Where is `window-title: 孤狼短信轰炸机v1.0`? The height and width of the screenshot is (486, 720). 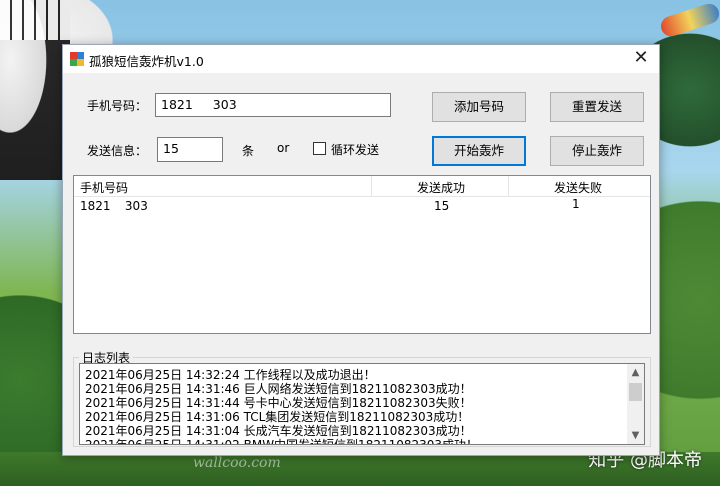 window-title: 孤狼短信轰炸机v1.0 is located at coordinates (146, 61).